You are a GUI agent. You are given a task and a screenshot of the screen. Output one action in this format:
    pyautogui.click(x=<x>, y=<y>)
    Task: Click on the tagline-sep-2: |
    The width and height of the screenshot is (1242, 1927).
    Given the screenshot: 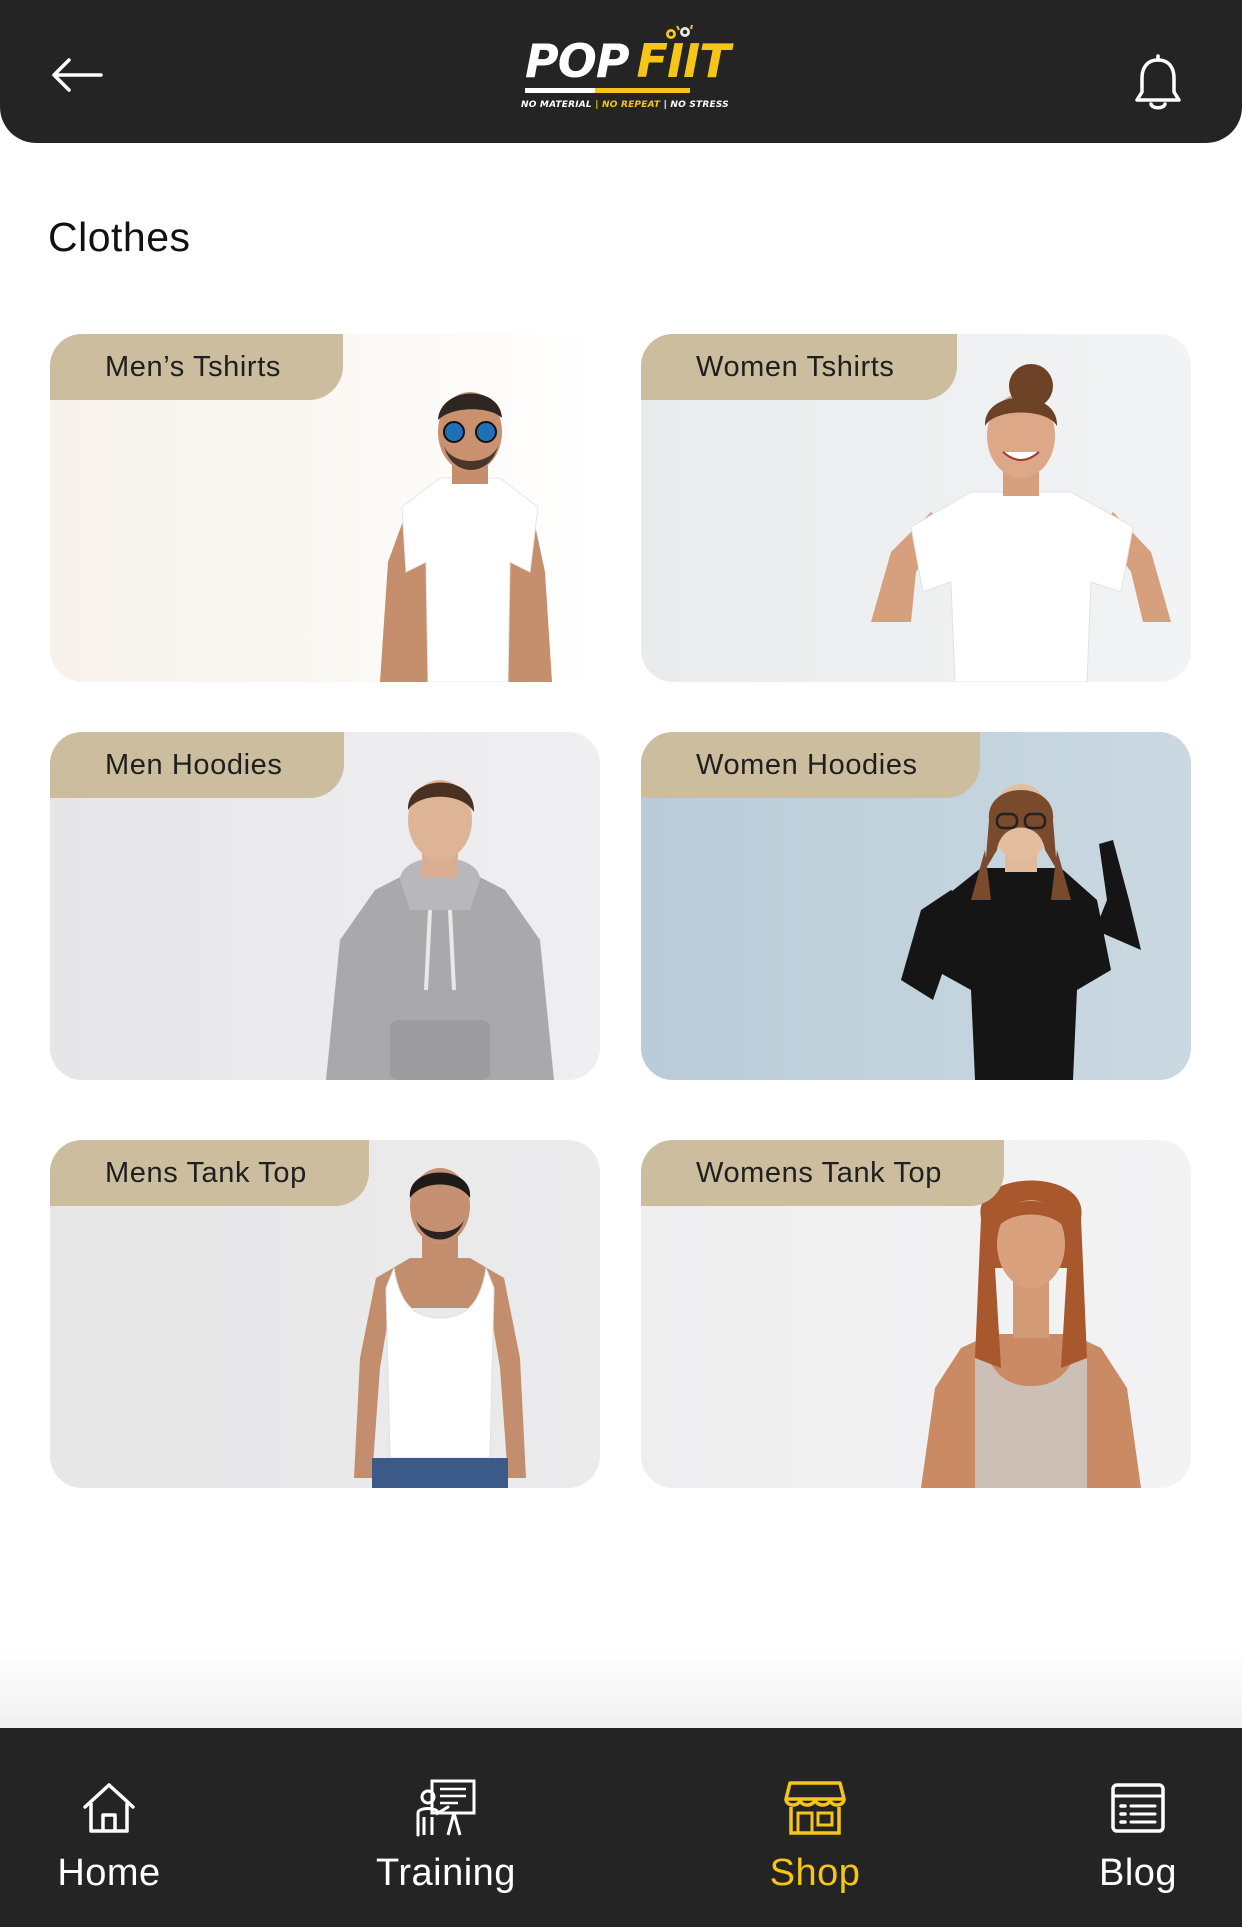 What is the action you would take?
    pyautogui.click(x=665, y=105)
    